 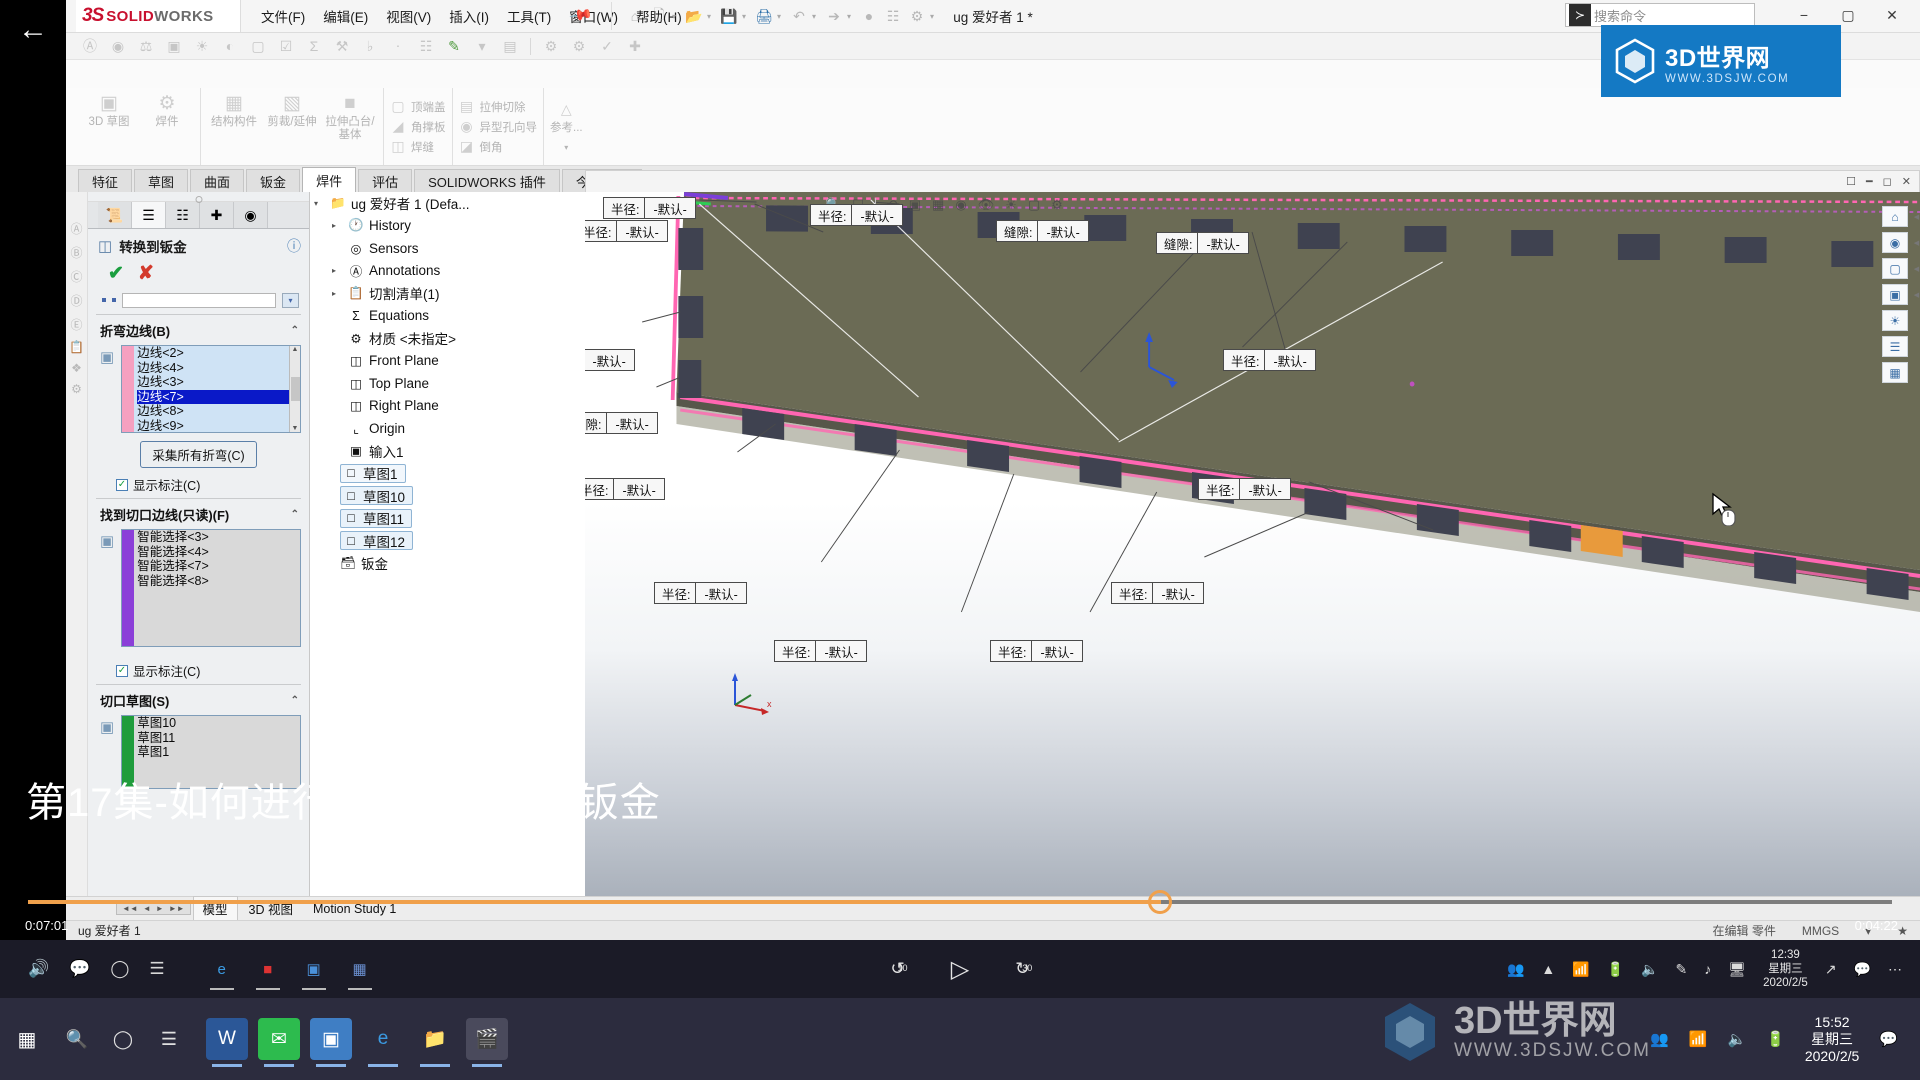 What do you see at coordinates (337, 293) in the screenshot?
I see `expand-arrow-icon-cutlist: ▸` at bounding box center [337, 293].